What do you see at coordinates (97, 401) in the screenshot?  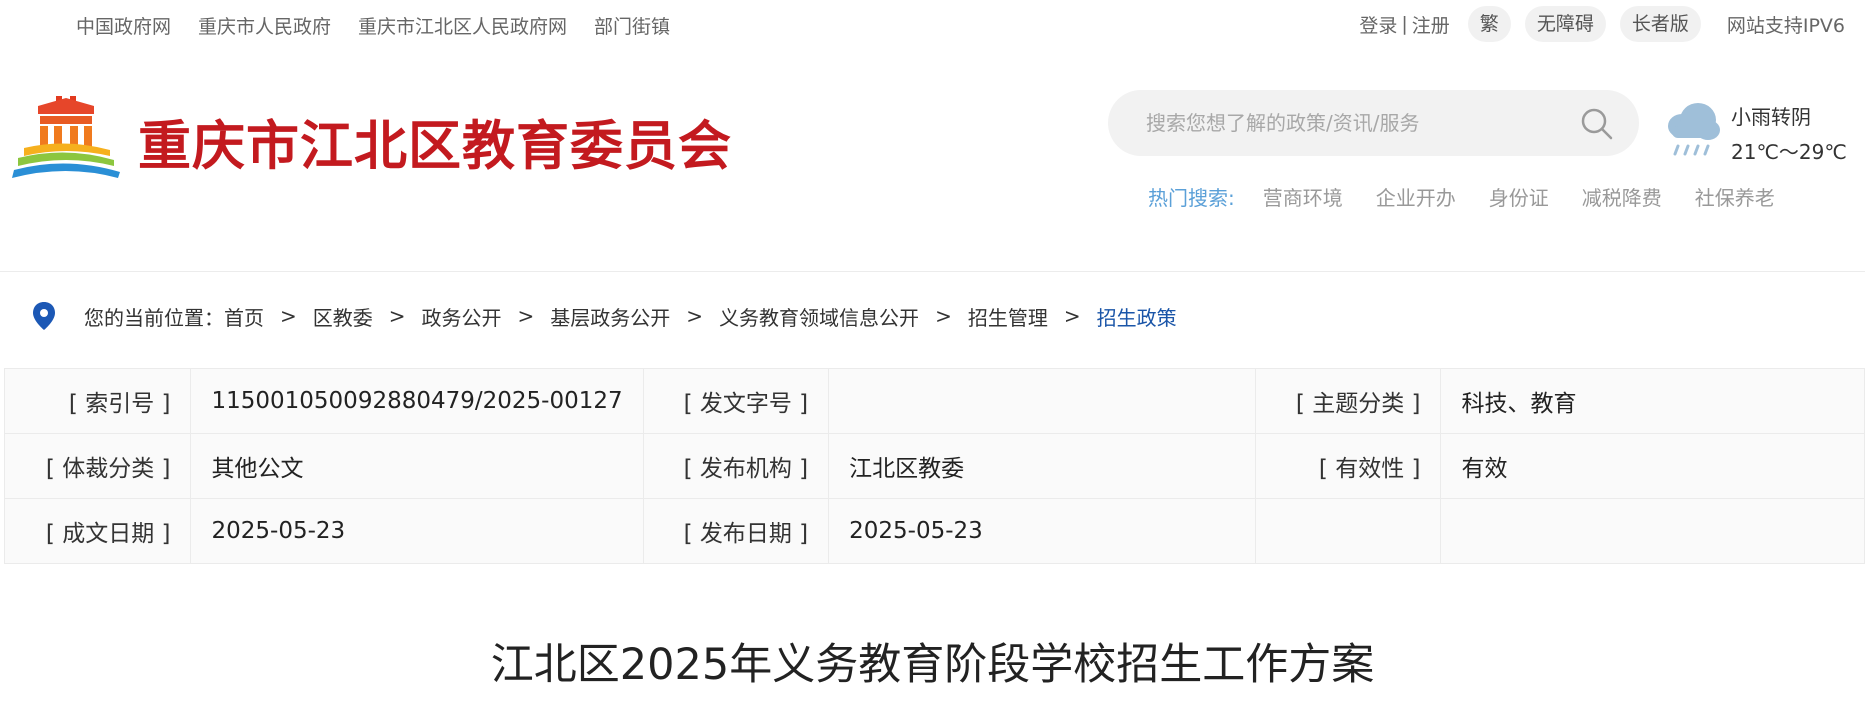 I see `index-no-label: [ 索引号 ]` at bounding box center [97, 401].